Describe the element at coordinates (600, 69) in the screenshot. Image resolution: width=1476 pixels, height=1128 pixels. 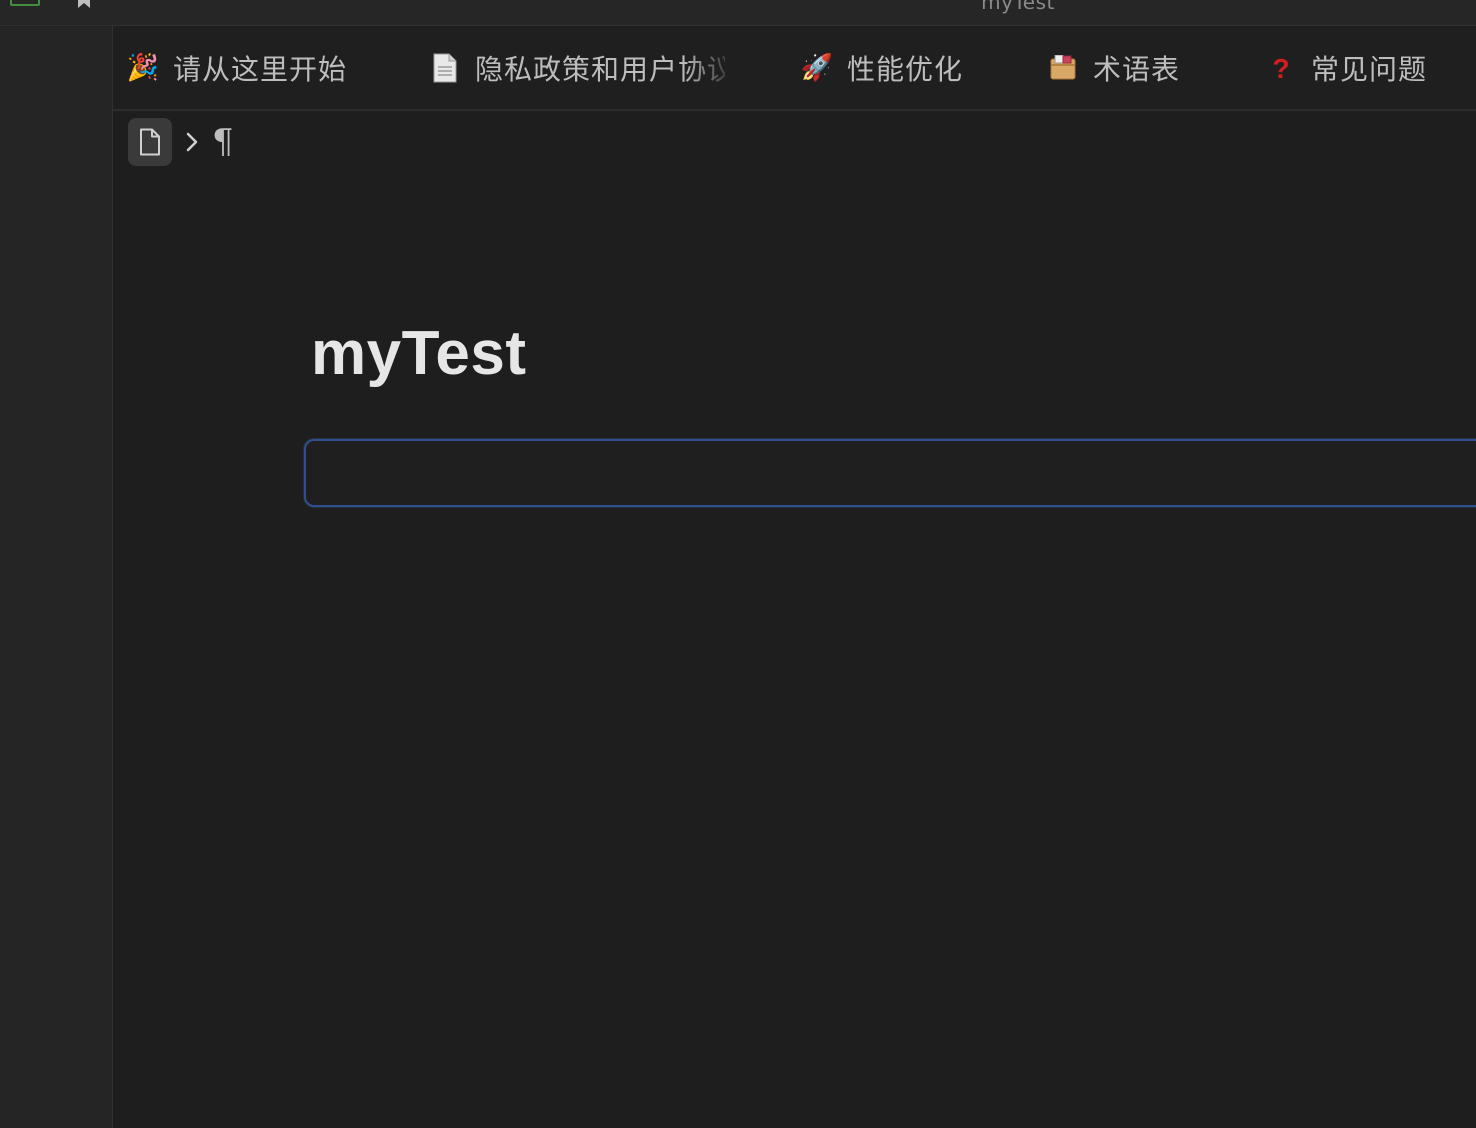
I see `tab-label: 隐私政策和用户协议` at that location.